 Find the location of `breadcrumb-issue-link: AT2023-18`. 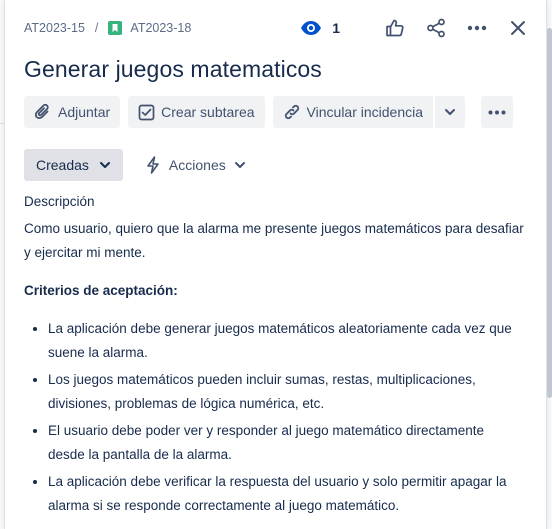

breadcrumb-issue-link: AT2023-18 is located at coordinates (160, 28).